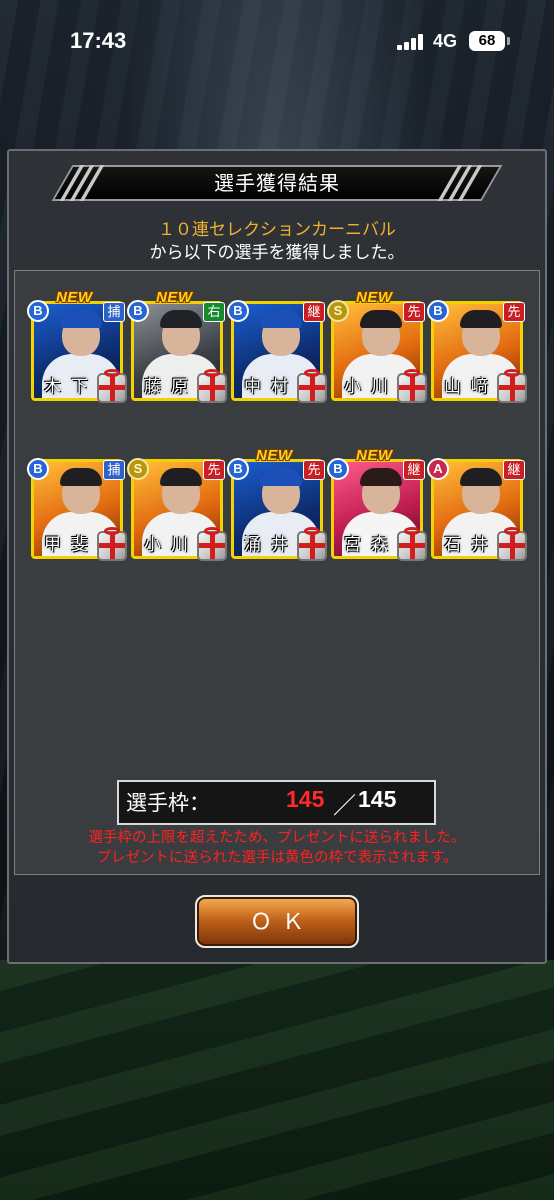  Describe the element at coordinates (377, 799) in the screenshot. I see `roster-max: 145` at that location.